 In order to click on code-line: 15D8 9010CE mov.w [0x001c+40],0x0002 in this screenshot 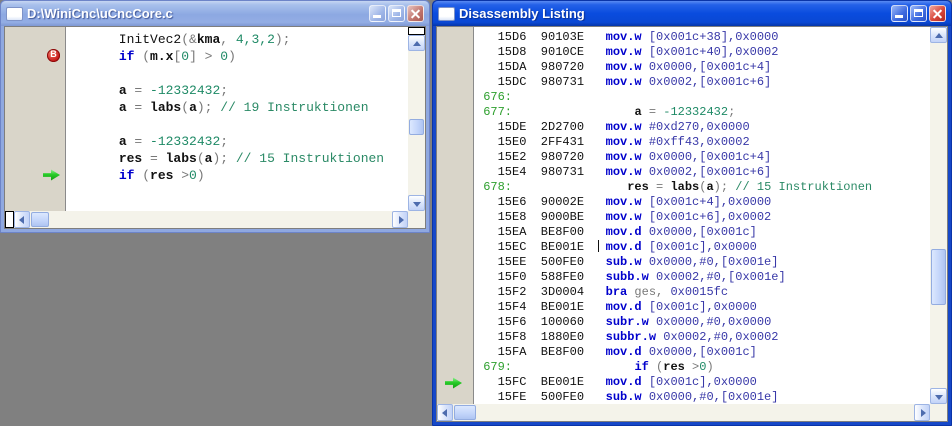, I will do `click(627, 52)`.